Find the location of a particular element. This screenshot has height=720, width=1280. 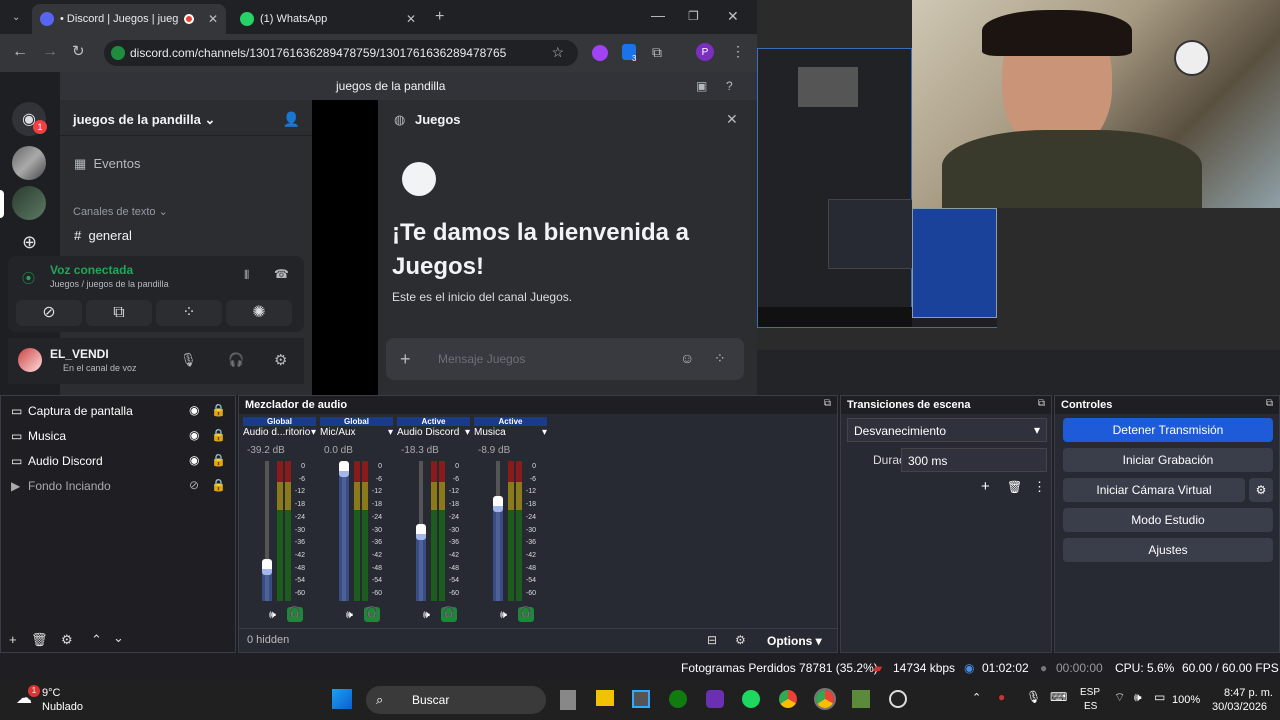

xbox-icon is located at coordinates (678, 699).